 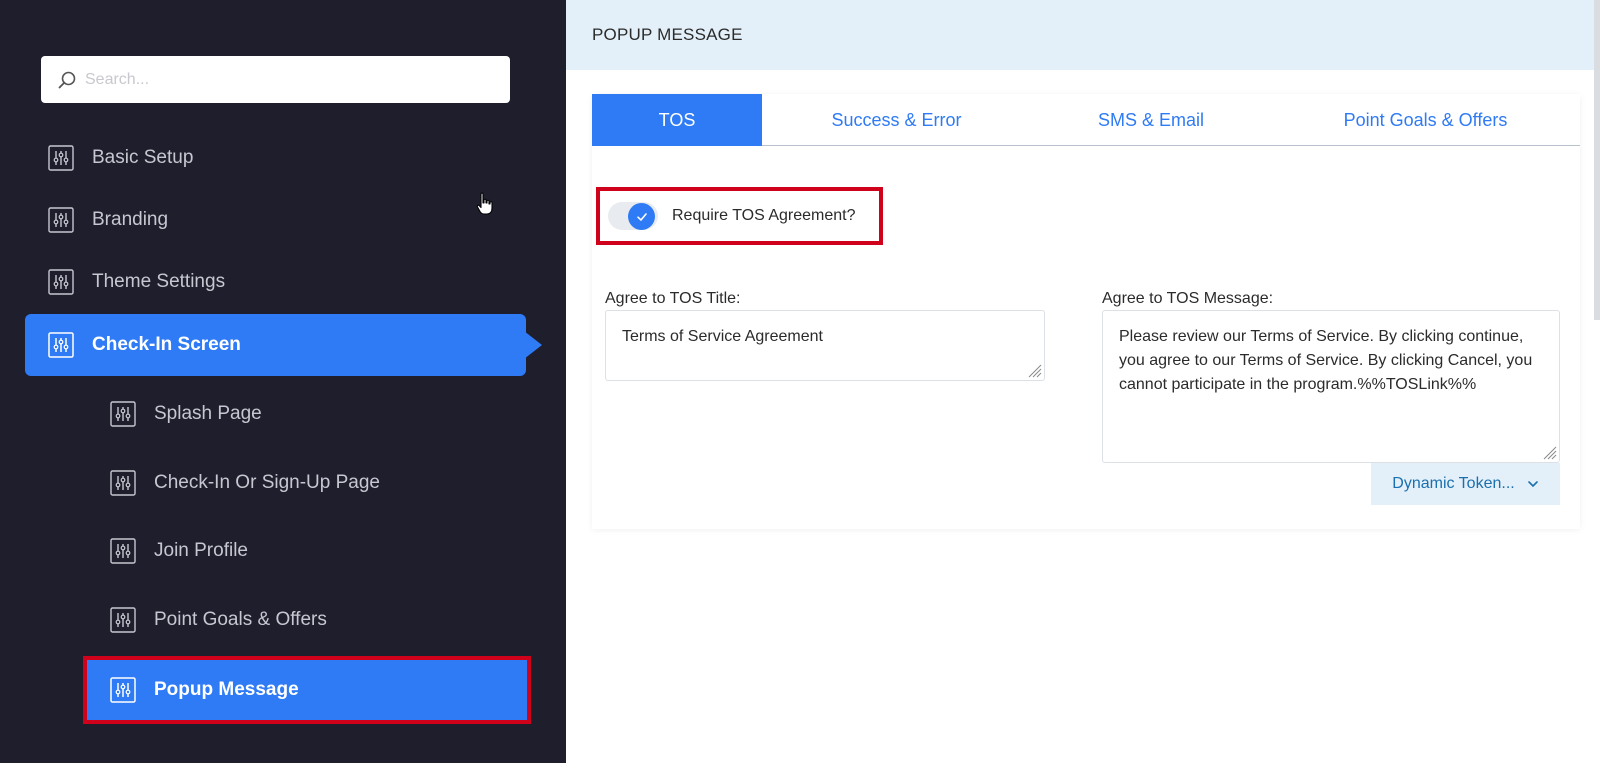 I want to click on chevron-down-icon, so click(x=1533, y=484).